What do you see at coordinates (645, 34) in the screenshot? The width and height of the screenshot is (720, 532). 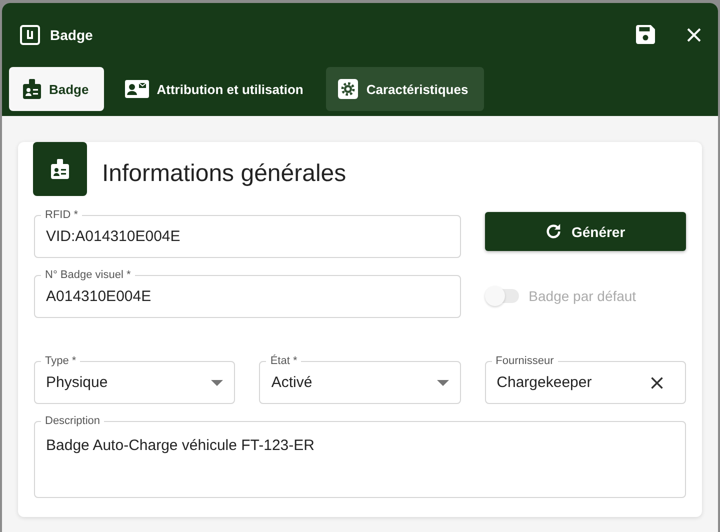 I see `save-icon` at bounding box center [645, 34].